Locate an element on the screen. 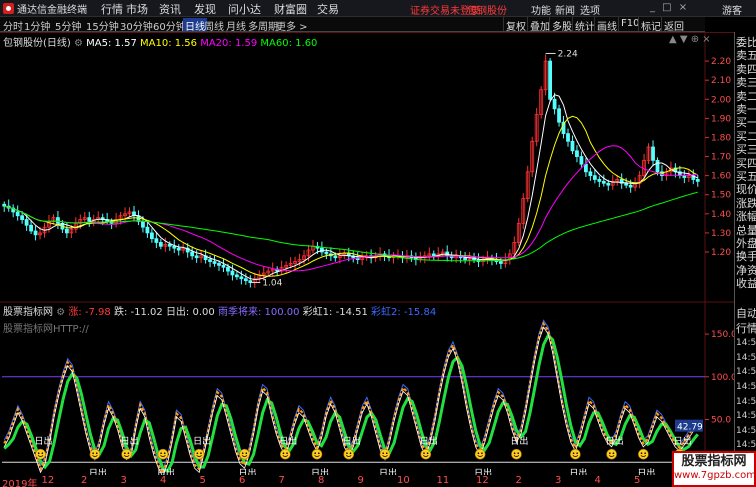 This screenshot has width=756, height=487. menu-discover: 发现 is located at coordinates (205, 8).